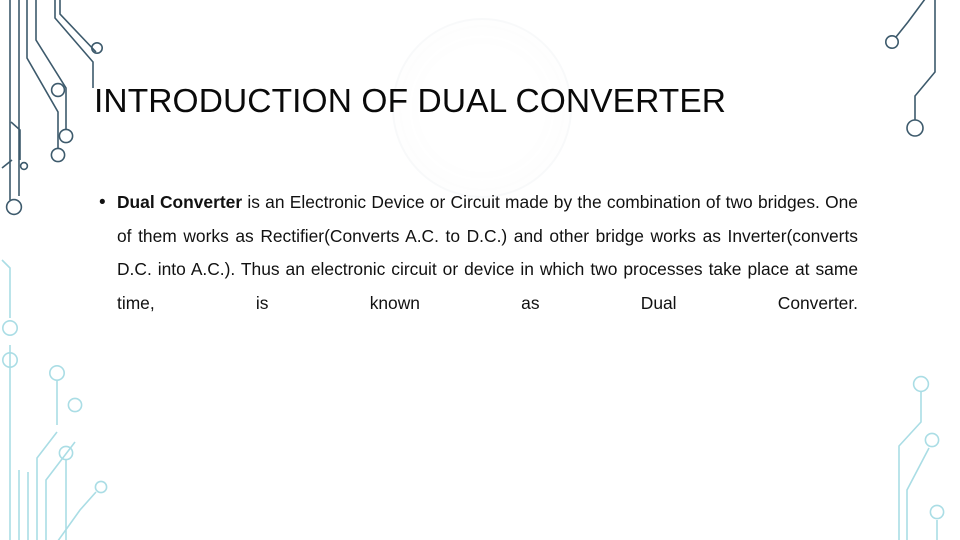 The width and height of the screenshot is (960, 540). What do you see at coordinates (410, 101) in the screenshot?
I see `slide-title: INTRODUCTION OF DUAL CONVERTER` at bounding box center [410, 101].